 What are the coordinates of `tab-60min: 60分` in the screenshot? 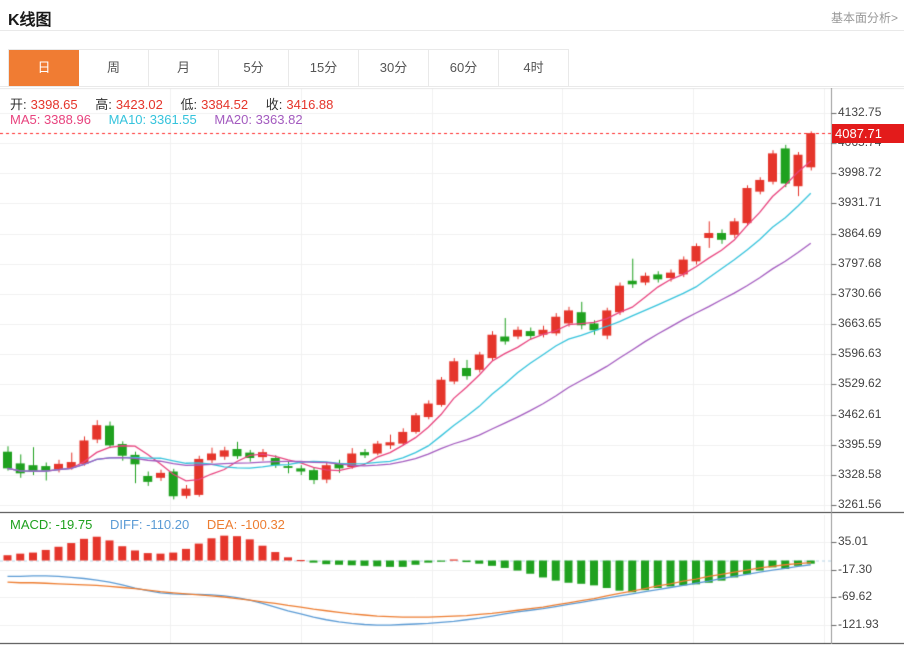 It's located at (464, 68).